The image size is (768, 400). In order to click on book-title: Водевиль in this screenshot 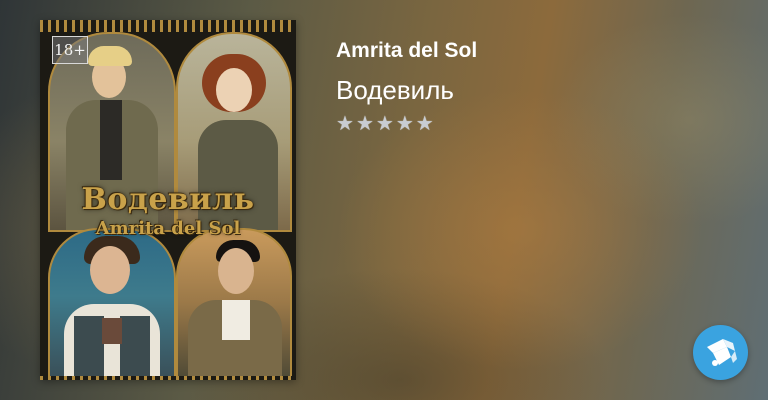, I will do `click(406, 90)`.